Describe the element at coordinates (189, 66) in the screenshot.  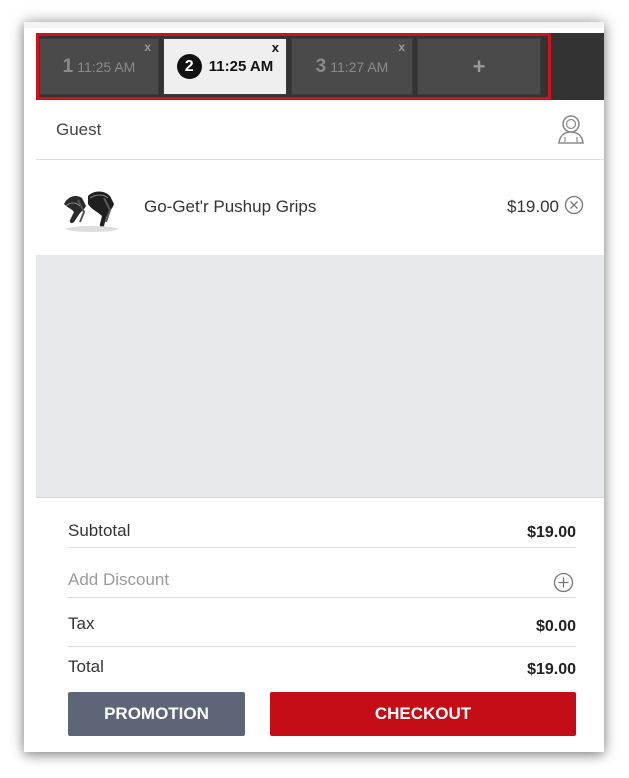
I see `tab-number-badge: 2` at that location.